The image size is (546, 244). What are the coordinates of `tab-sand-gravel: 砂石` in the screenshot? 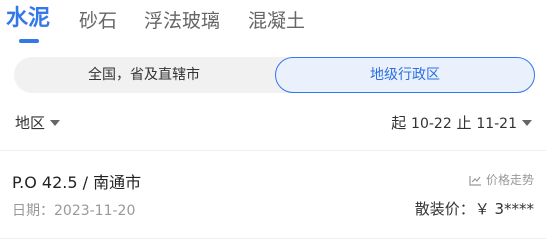 It's located at (98, 21).